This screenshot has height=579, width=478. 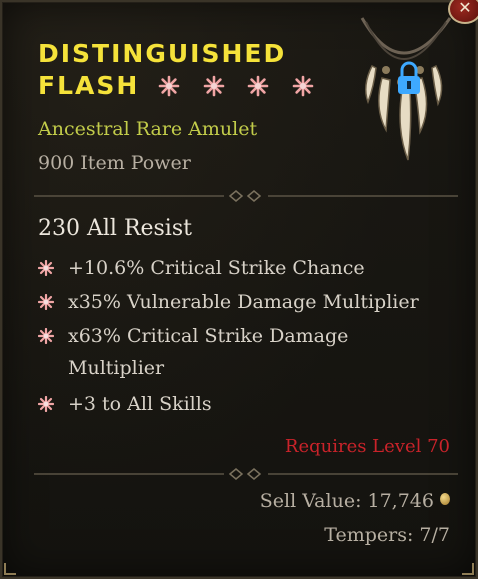 I want to click on affix-text: x63% Critical Strike Damage Multiplier, so click(x=208, y=352).